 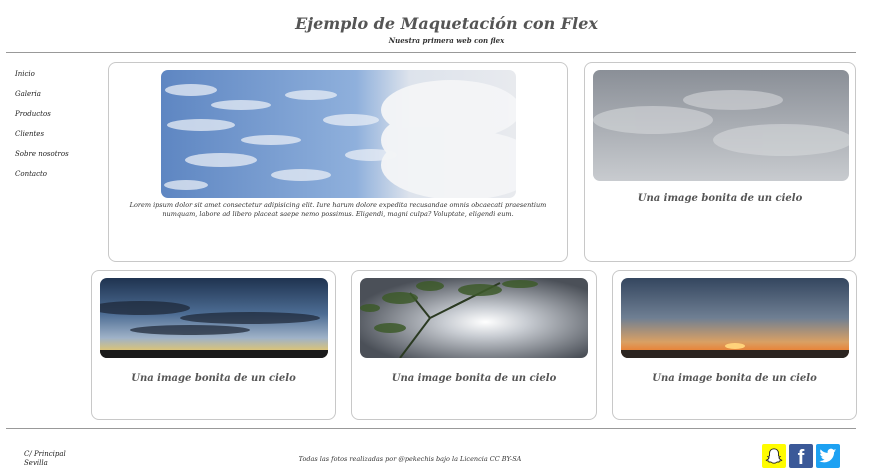 What do you see at coordinates (42, 158) in the screenshot?
I see `nav-link-sobre-nosotros: Sobre nosotros` at bounding box center [42, 158].